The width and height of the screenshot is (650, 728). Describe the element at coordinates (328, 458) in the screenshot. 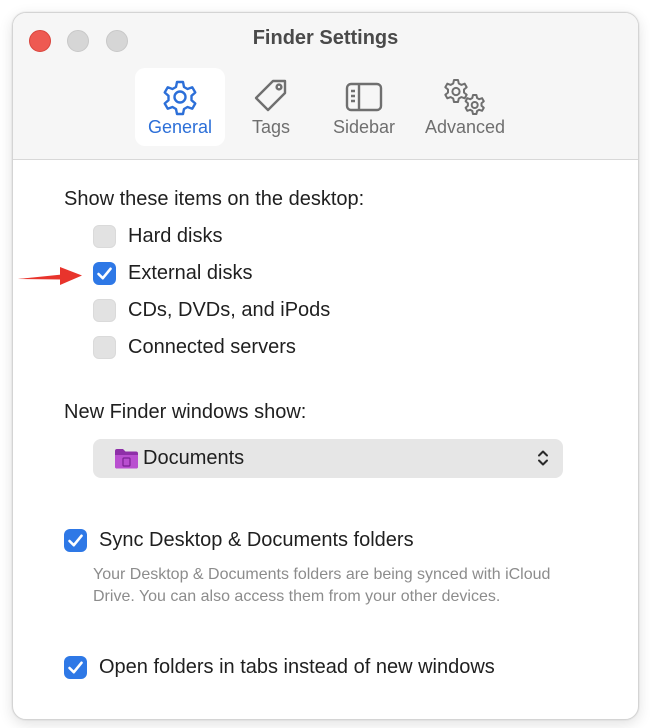

I see `new-windows-popup: Documents` at that location.